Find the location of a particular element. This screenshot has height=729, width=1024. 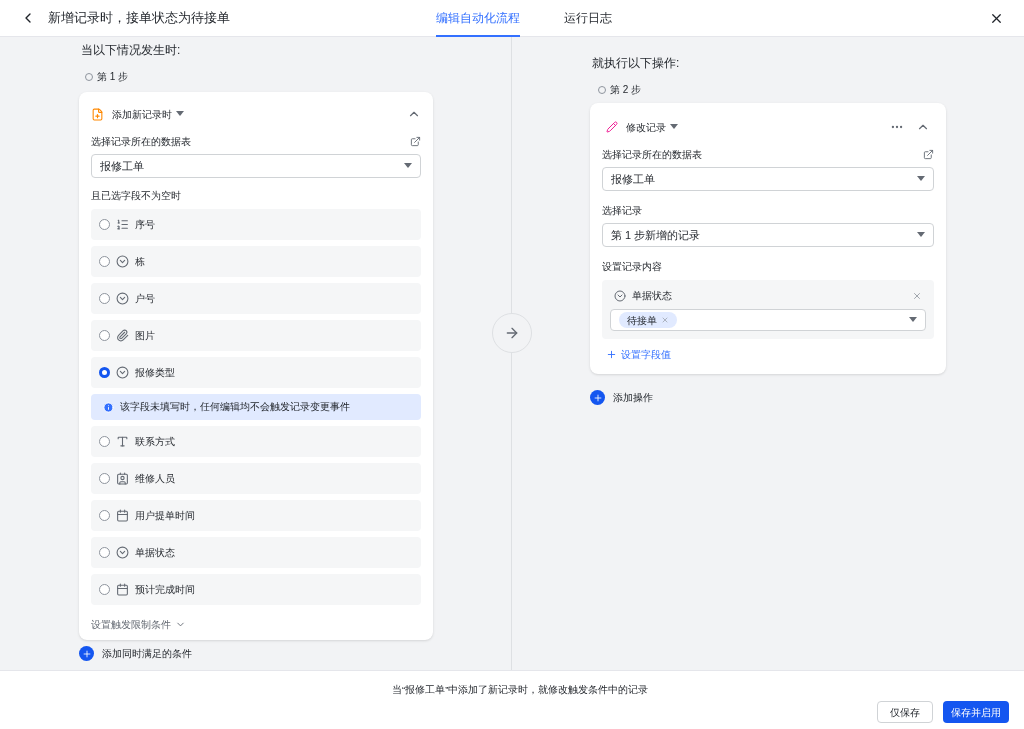

save-button: 仅保存 is located at coordinates (905, 712).